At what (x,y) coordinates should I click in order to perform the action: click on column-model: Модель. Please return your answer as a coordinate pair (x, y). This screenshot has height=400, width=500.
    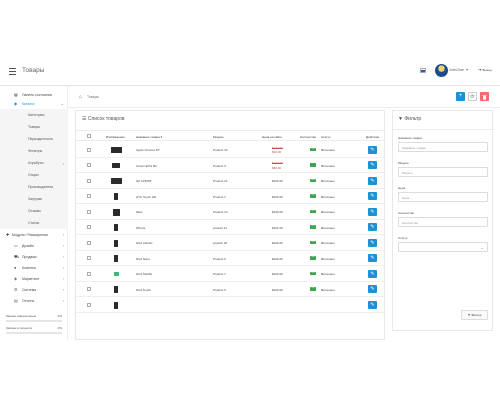
    Looking at the image, I should click on (218, 137).